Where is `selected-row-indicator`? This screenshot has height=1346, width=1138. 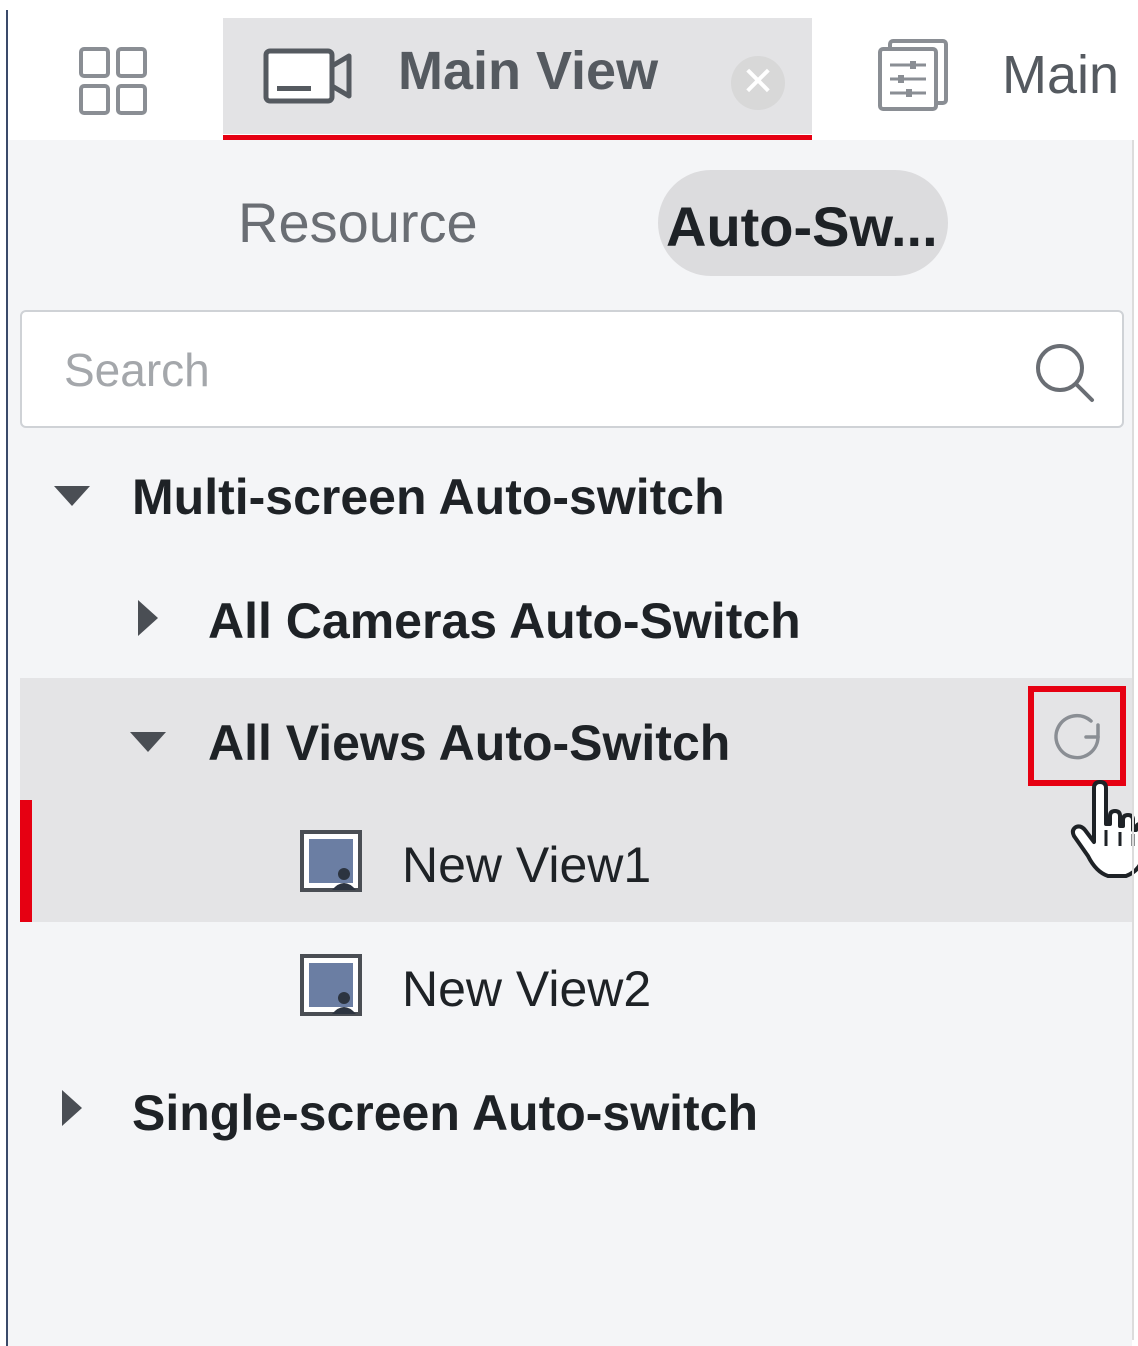 selected-row-indicator is located at coordinates (26, 861).